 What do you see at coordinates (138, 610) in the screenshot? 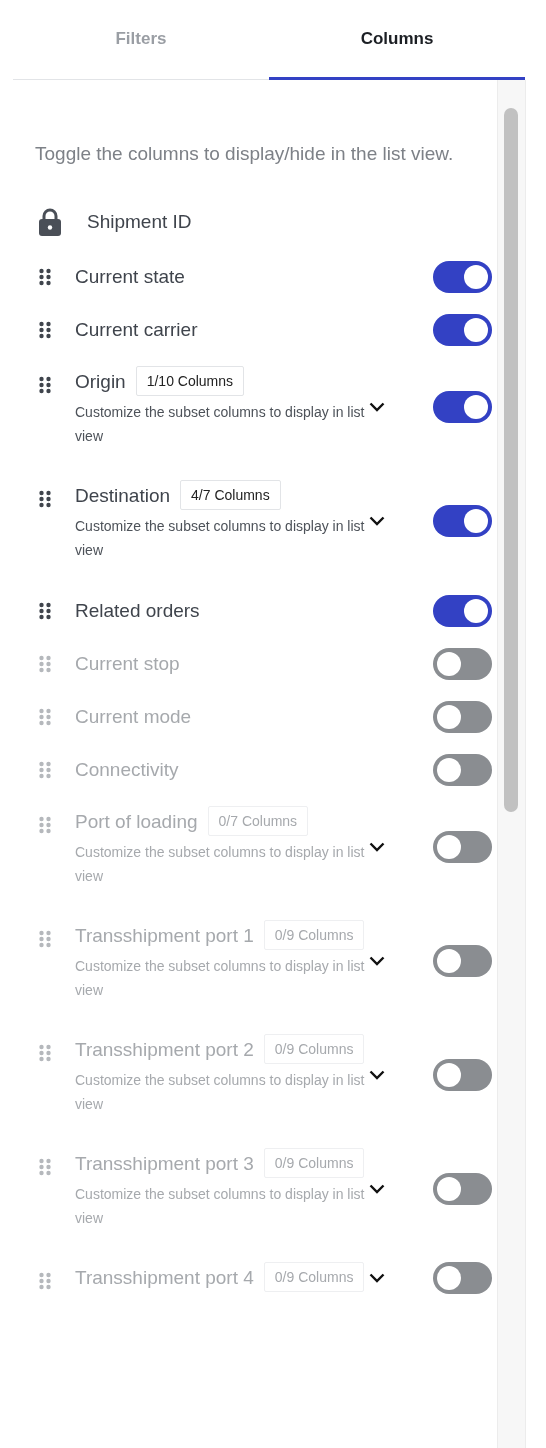
I see `column-label: Related orders` at bounding box center [138, 610].